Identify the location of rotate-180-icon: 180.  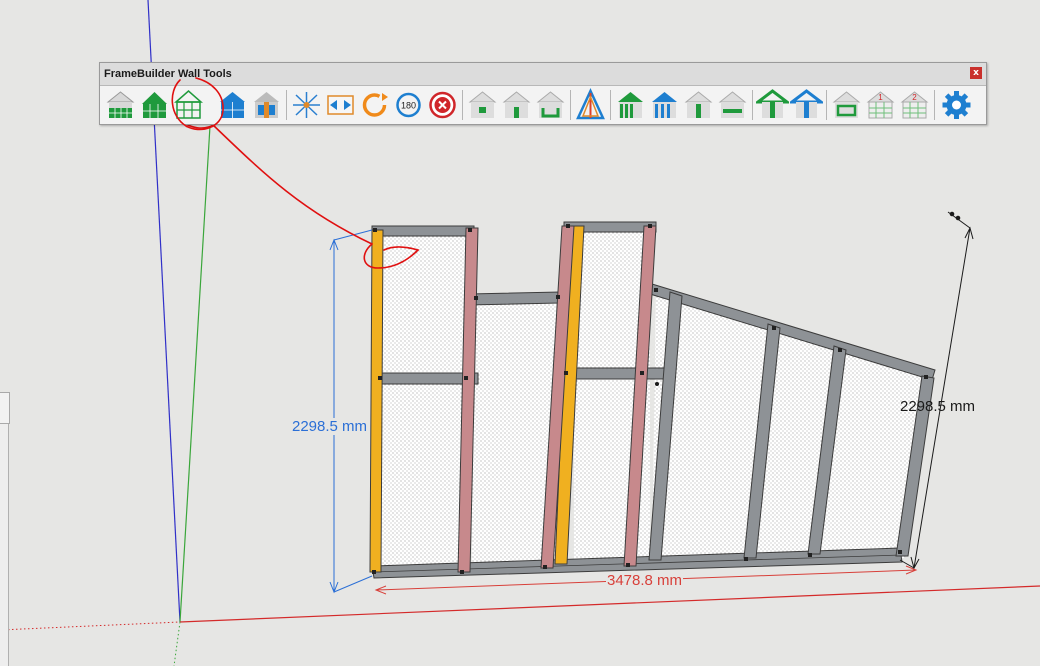
(408, 105).